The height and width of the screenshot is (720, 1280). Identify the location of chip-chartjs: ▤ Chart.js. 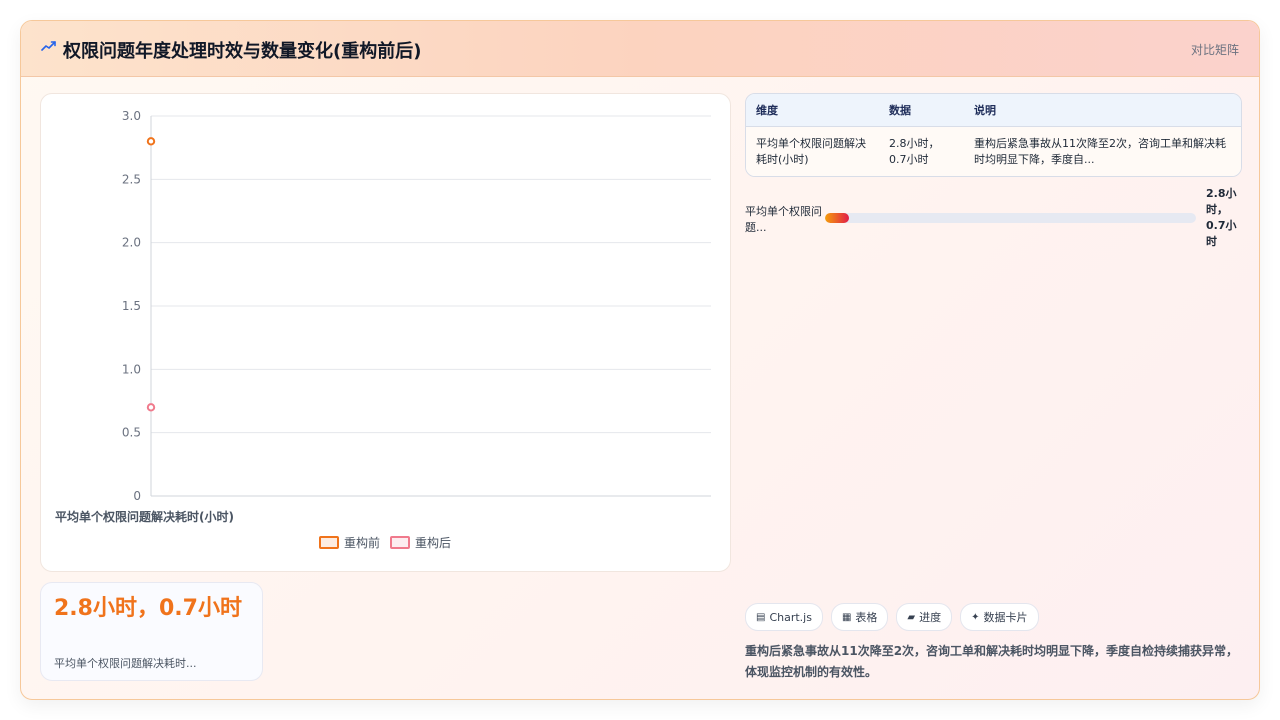
(784, 617).